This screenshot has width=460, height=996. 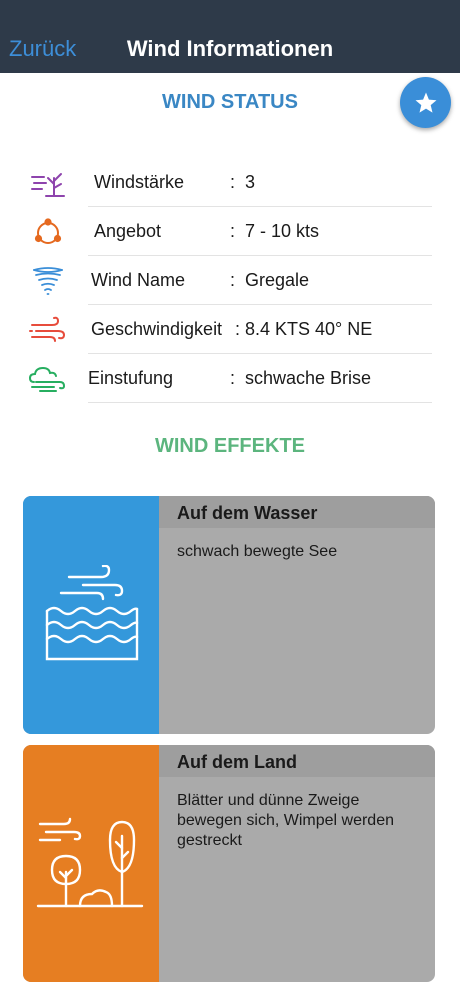 I want to click on row-value: 7 - 10 kts, so click(x=282, y=231).